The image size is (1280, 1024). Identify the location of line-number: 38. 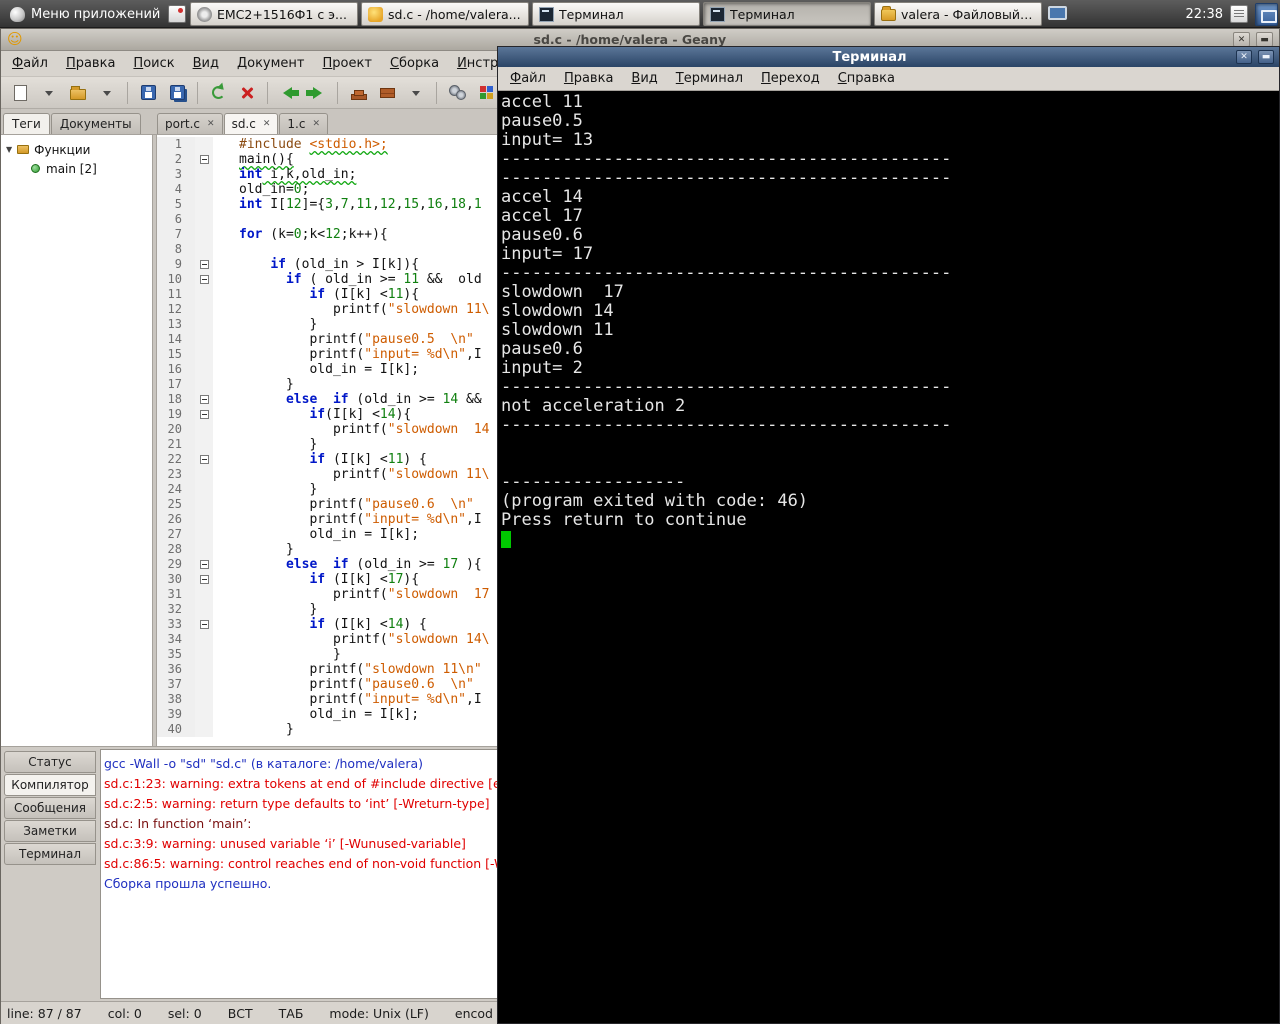
(172, 699).